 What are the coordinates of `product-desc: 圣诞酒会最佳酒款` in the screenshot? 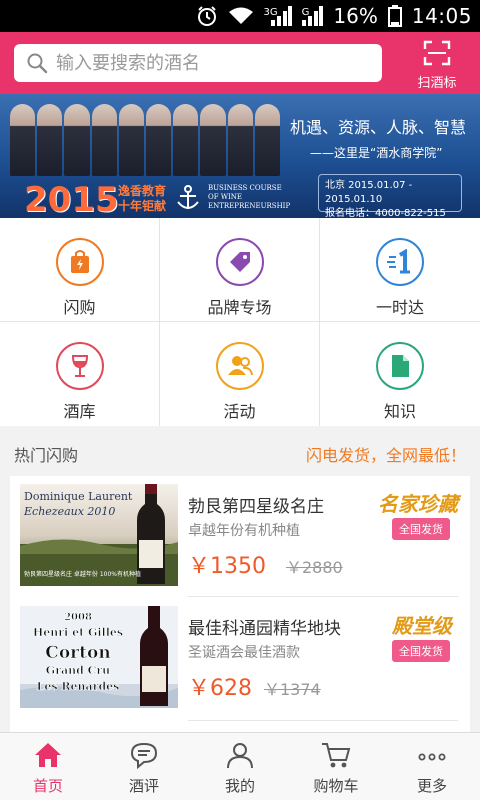 It's located at (244, 653).